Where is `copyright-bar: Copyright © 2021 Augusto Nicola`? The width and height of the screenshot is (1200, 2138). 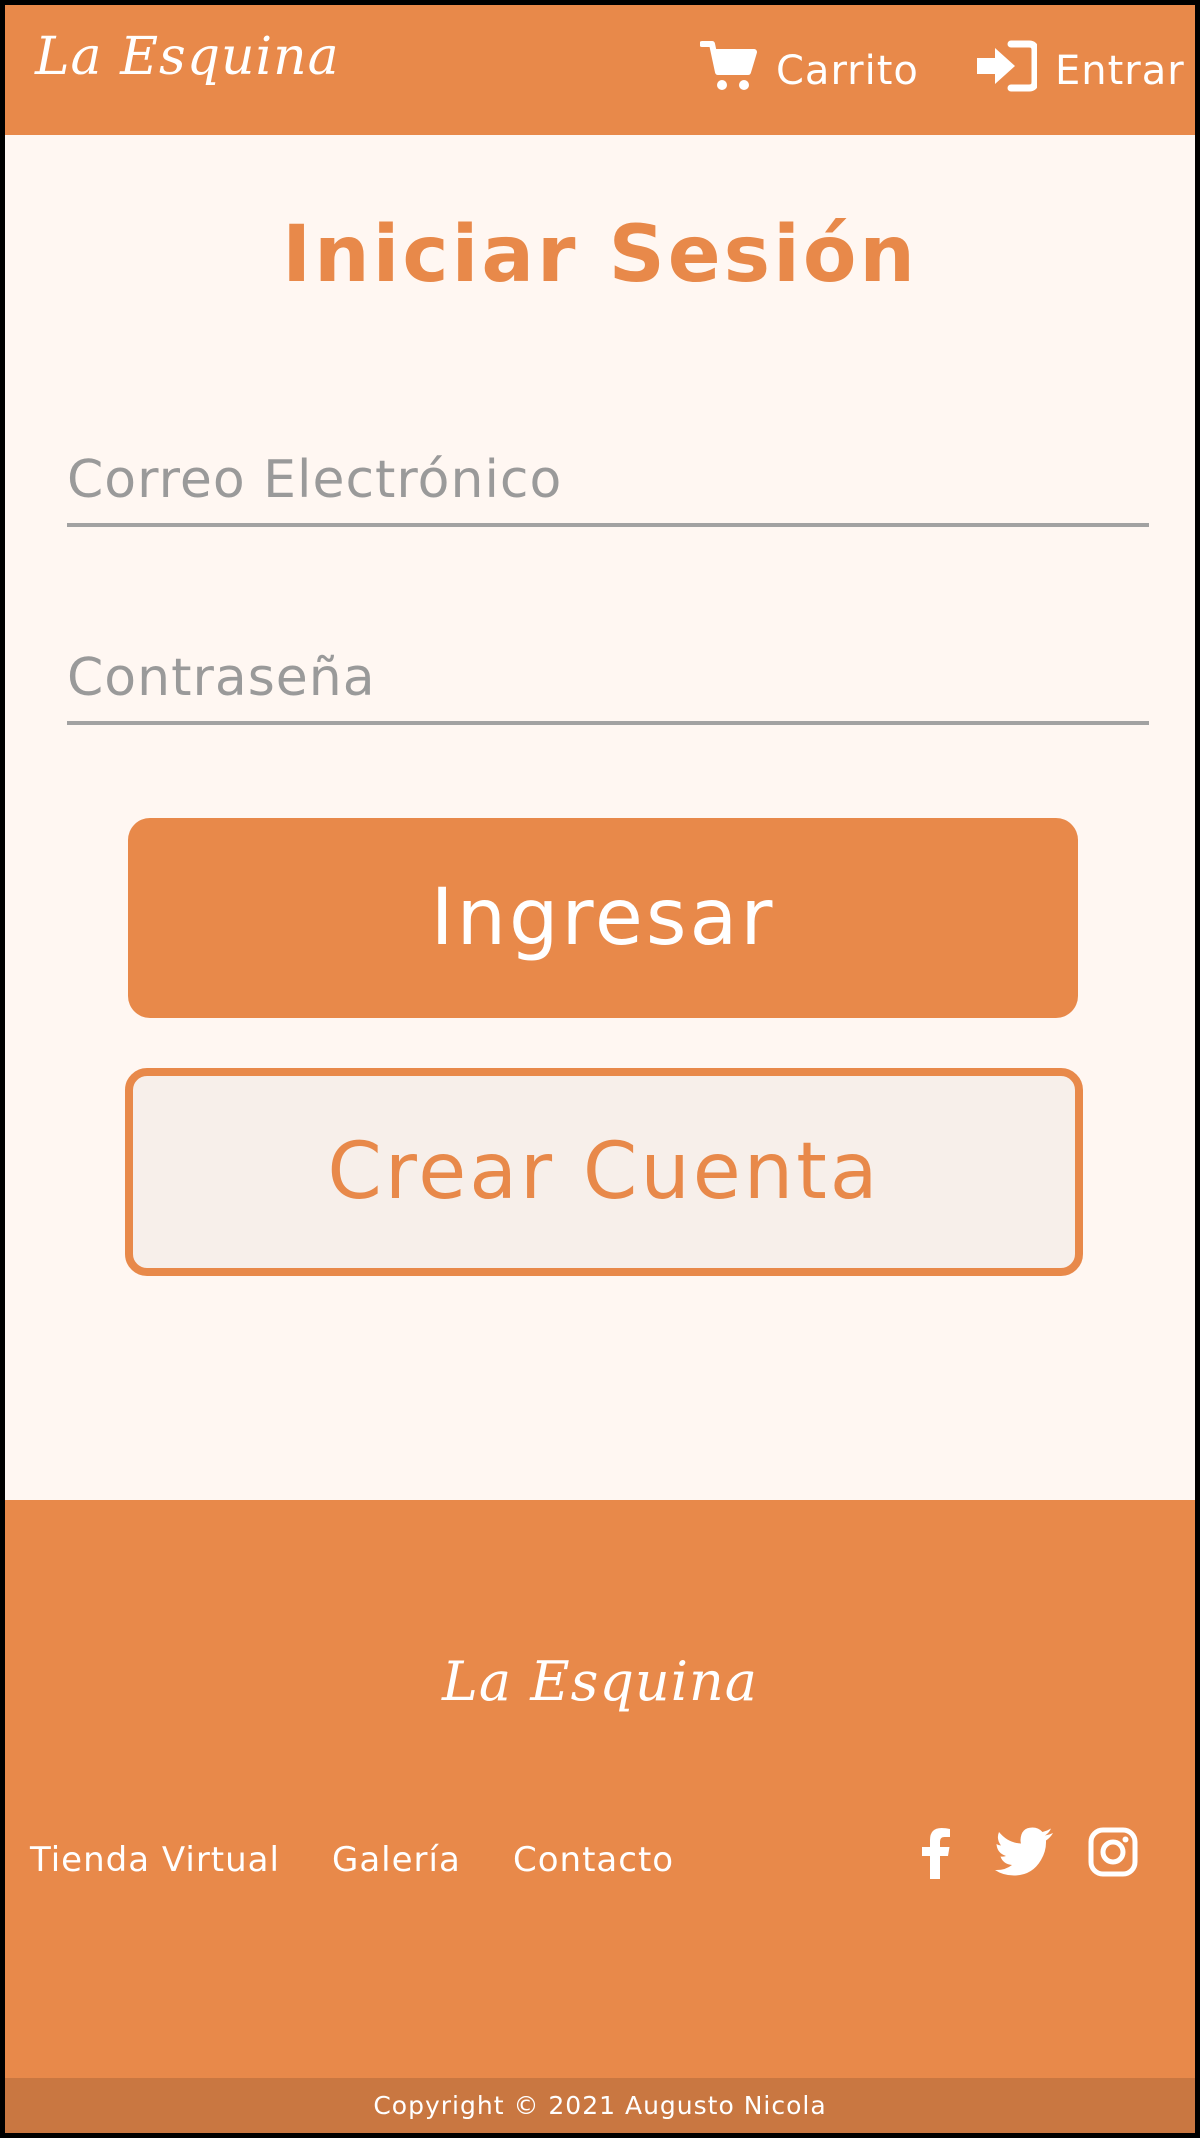 copyright-bar: Copyright © 2021 Augusto Nicola is located at coordinates (600, 2105).